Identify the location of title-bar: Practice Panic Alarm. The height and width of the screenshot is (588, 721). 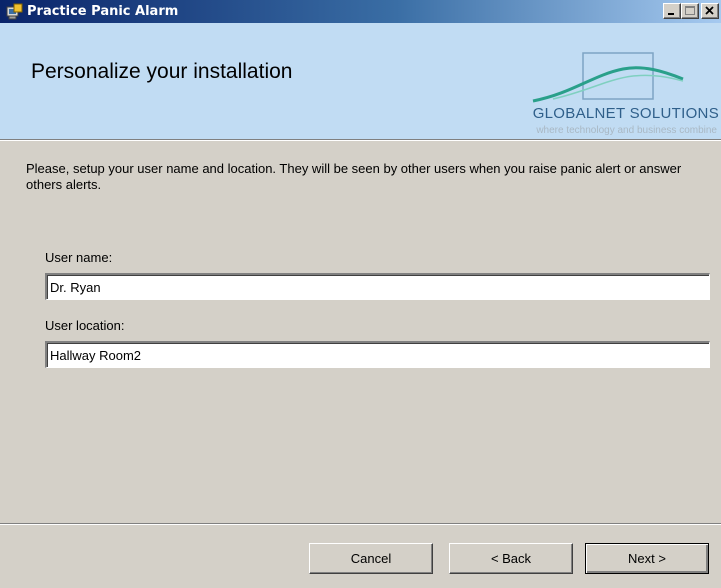
(360, 11).